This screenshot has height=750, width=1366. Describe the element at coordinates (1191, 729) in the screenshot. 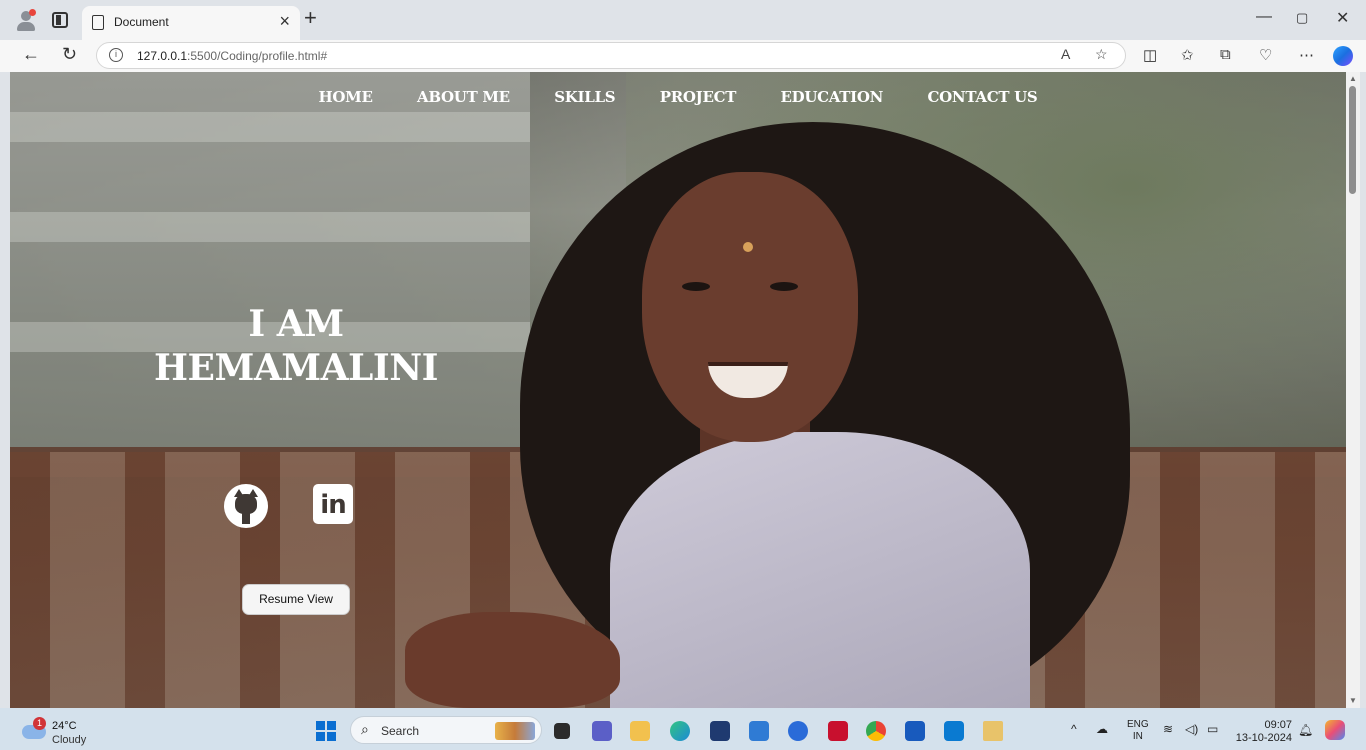

I see `volume-icon: ◁)` at that location.